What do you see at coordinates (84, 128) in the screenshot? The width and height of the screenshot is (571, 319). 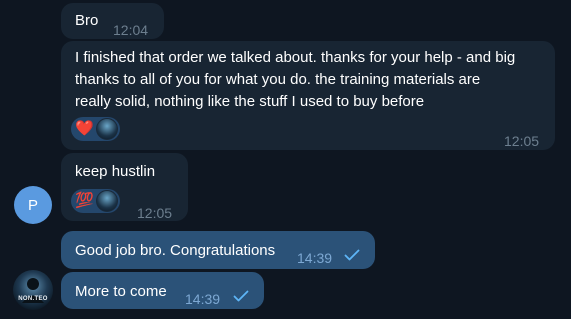 I see `heart-icon: ❤️` at bounding box center [84, 128].